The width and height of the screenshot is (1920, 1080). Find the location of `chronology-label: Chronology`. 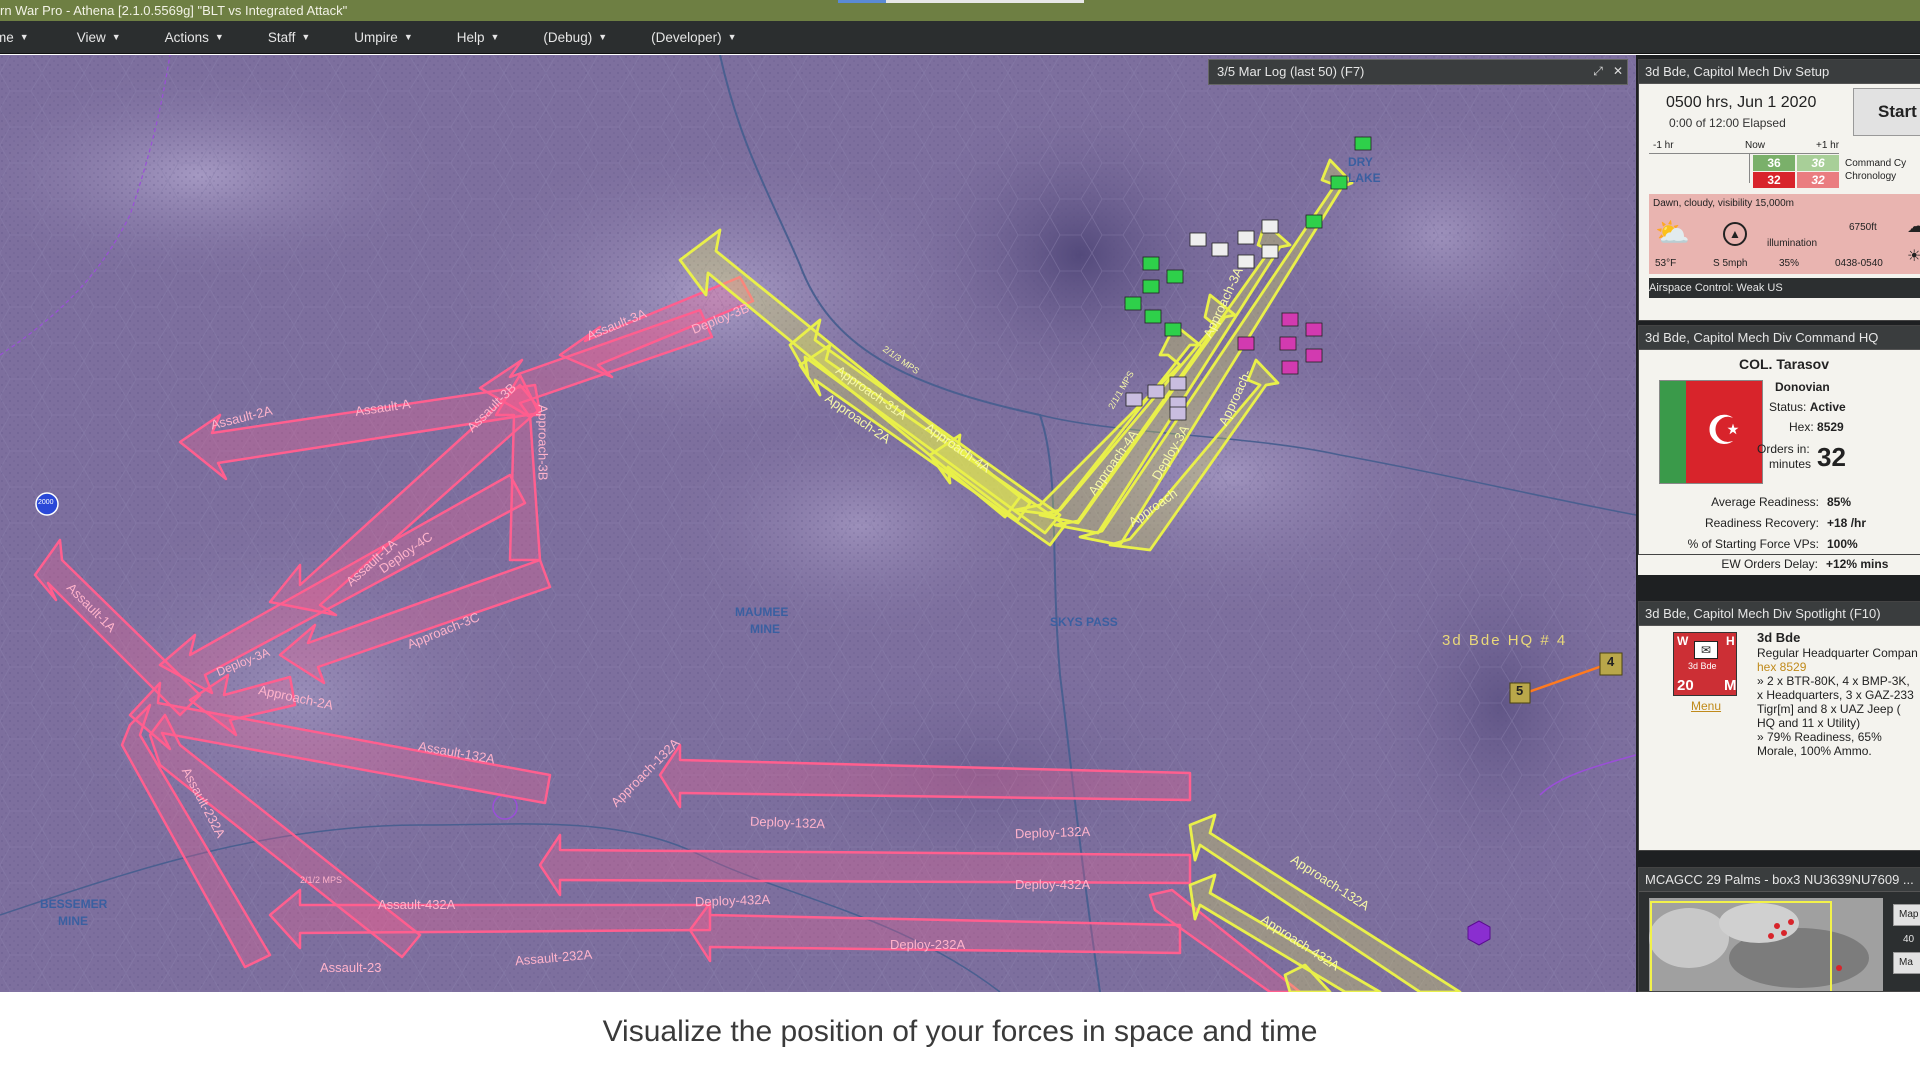

chronology-label: Chronology is located at coordinates (1871, 176).